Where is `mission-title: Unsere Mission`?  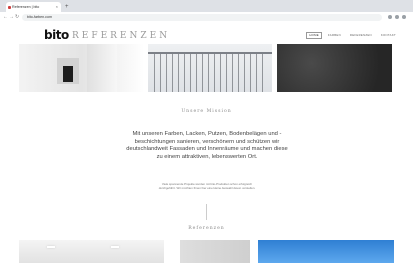 mission-title: Unsere Mission is located at coordinates (206, 111).